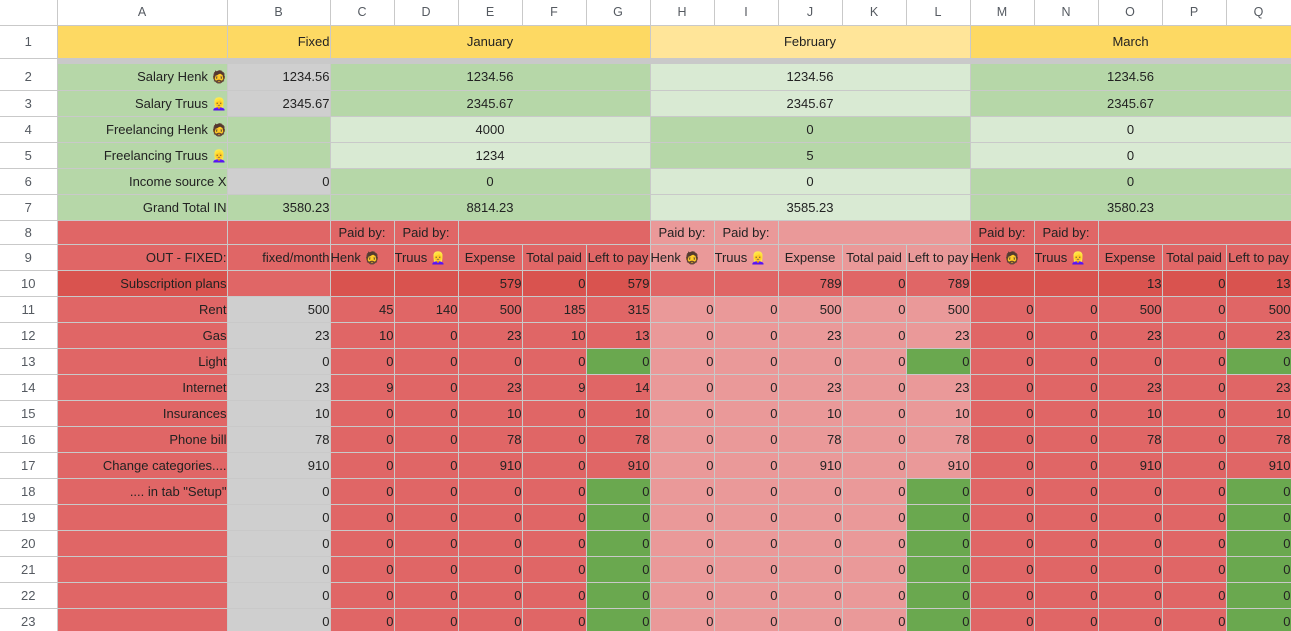  I want to click on cell-jan-truus-r17: 0, so click(426, 465).